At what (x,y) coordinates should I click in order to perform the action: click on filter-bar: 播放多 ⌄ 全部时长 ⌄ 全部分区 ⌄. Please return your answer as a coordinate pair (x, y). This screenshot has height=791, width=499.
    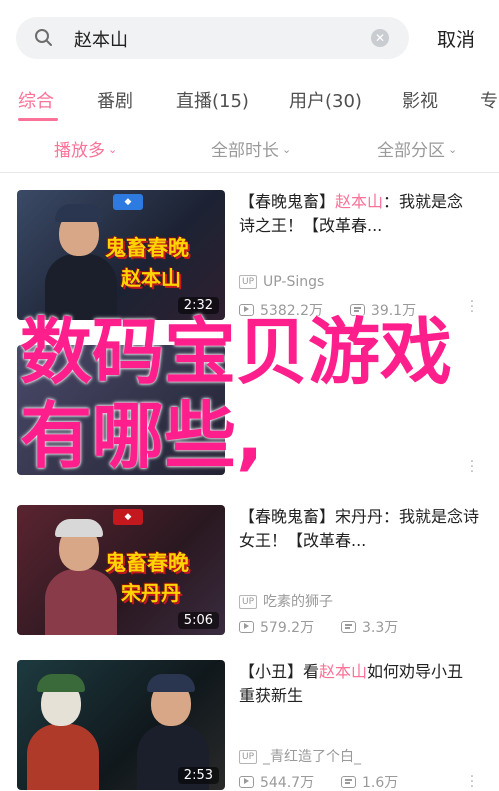
    Looking at the image, I should click on (249, 146).